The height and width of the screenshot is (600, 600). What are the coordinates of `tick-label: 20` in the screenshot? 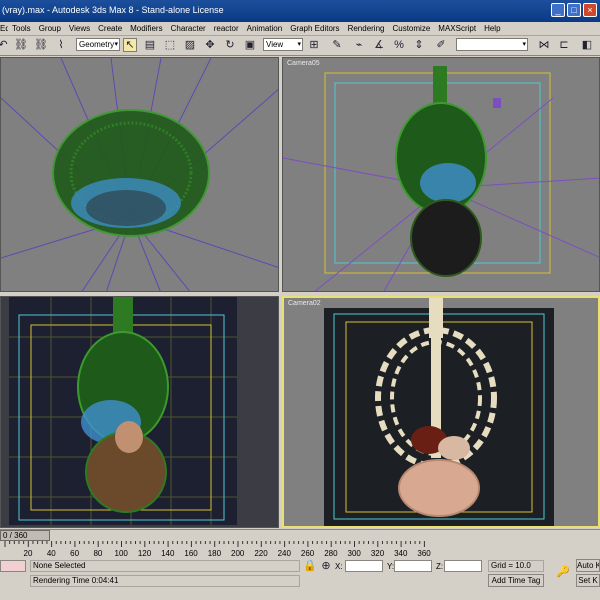 It's located at (28, 553).